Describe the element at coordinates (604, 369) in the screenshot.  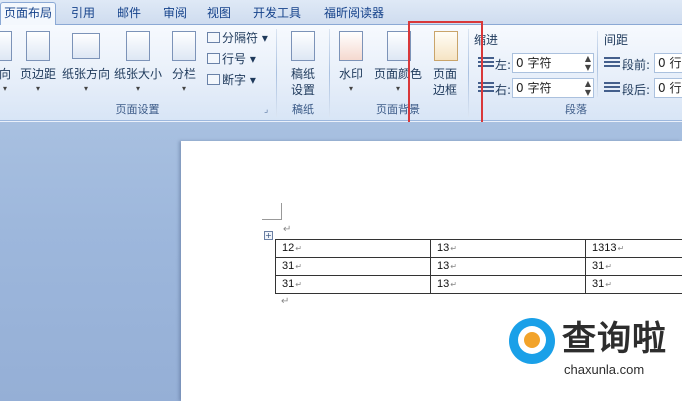
I see `logo-text-url: chaxunla.com` at that location.